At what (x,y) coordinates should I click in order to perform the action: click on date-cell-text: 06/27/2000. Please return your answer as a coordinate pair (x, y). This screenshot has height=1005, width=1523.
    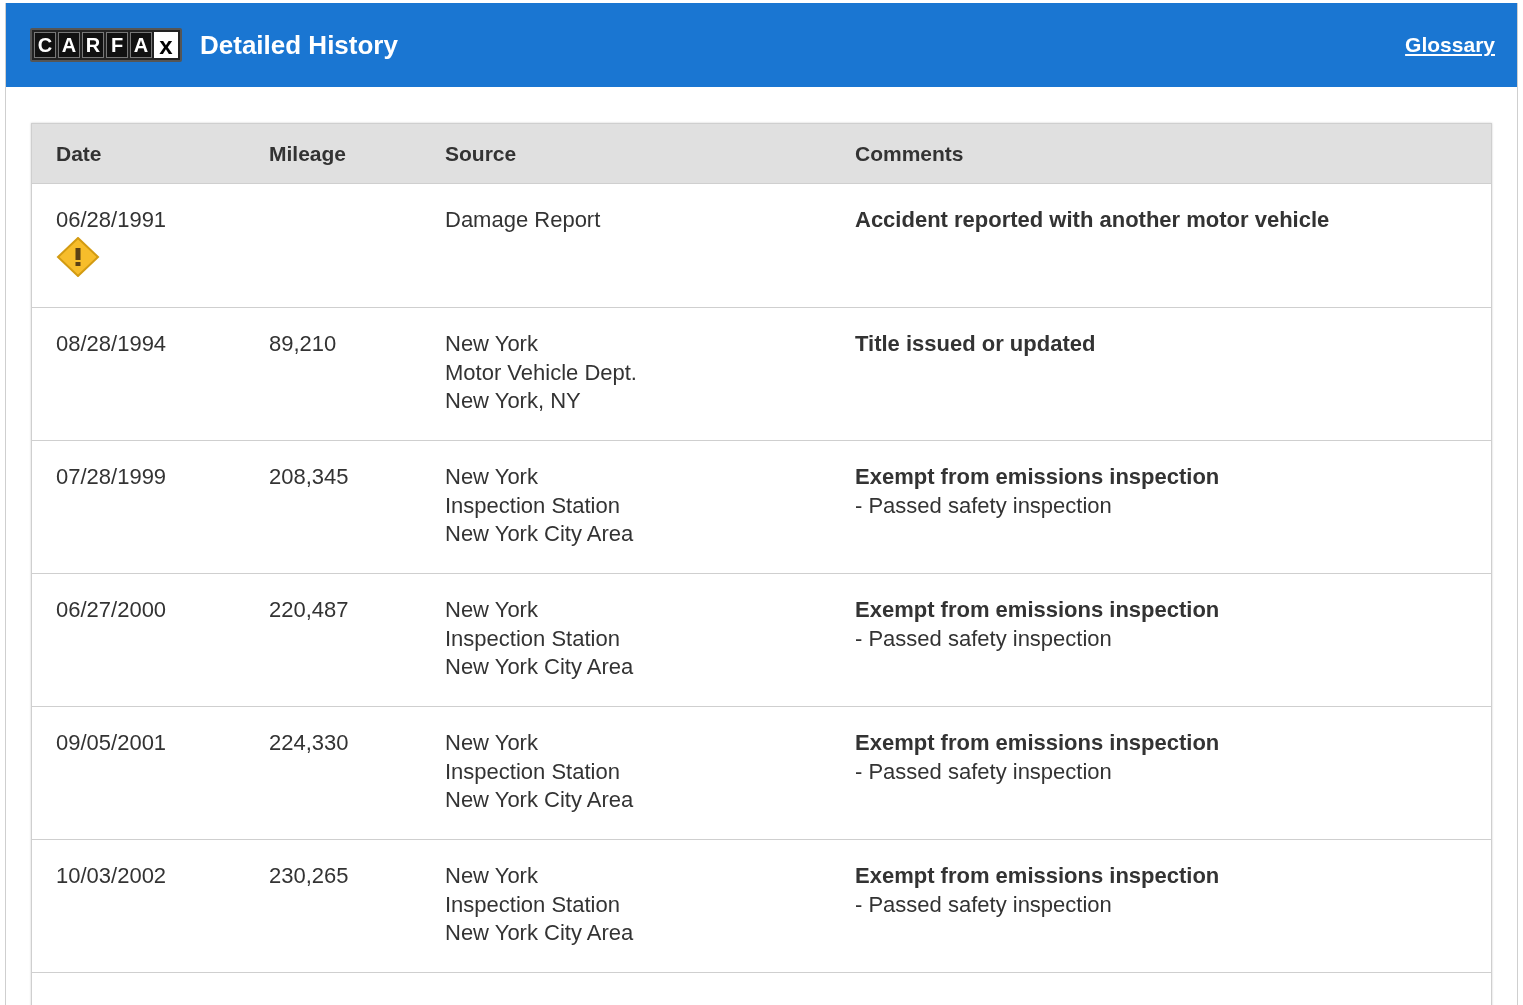
    Looking at the image, I should click on (112, 610).